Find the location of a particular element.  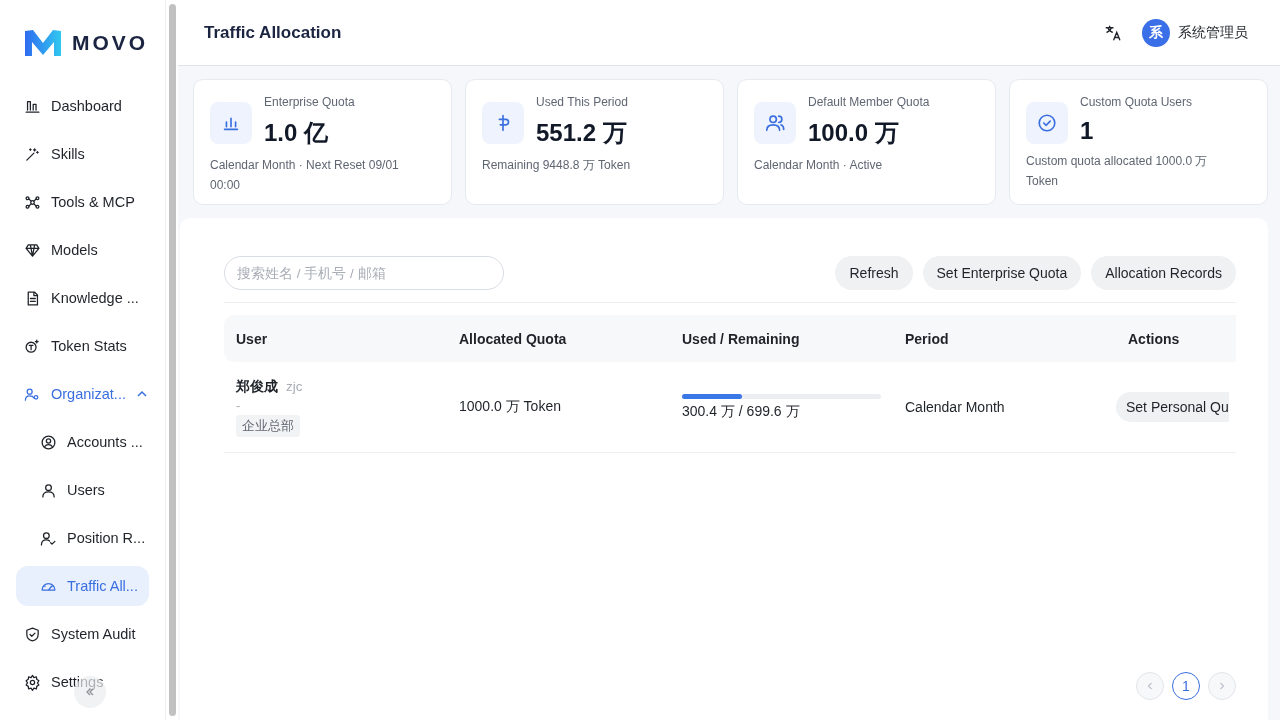

contact-text: - is located at coordinates (238, 405).